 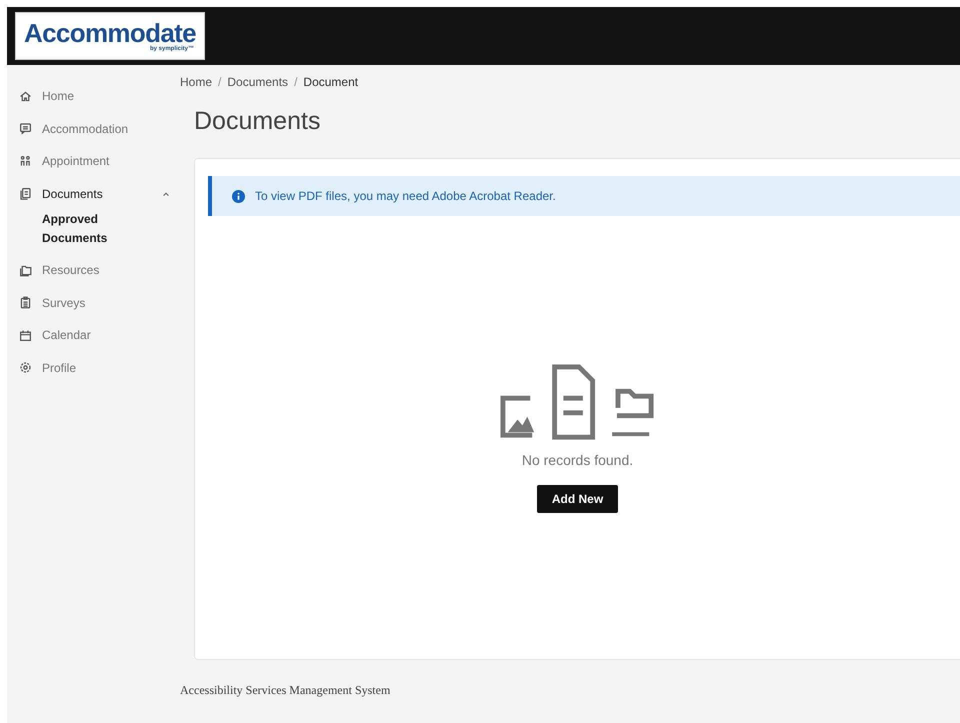 I want to click on caret-icon, so click(x=166, y=194).